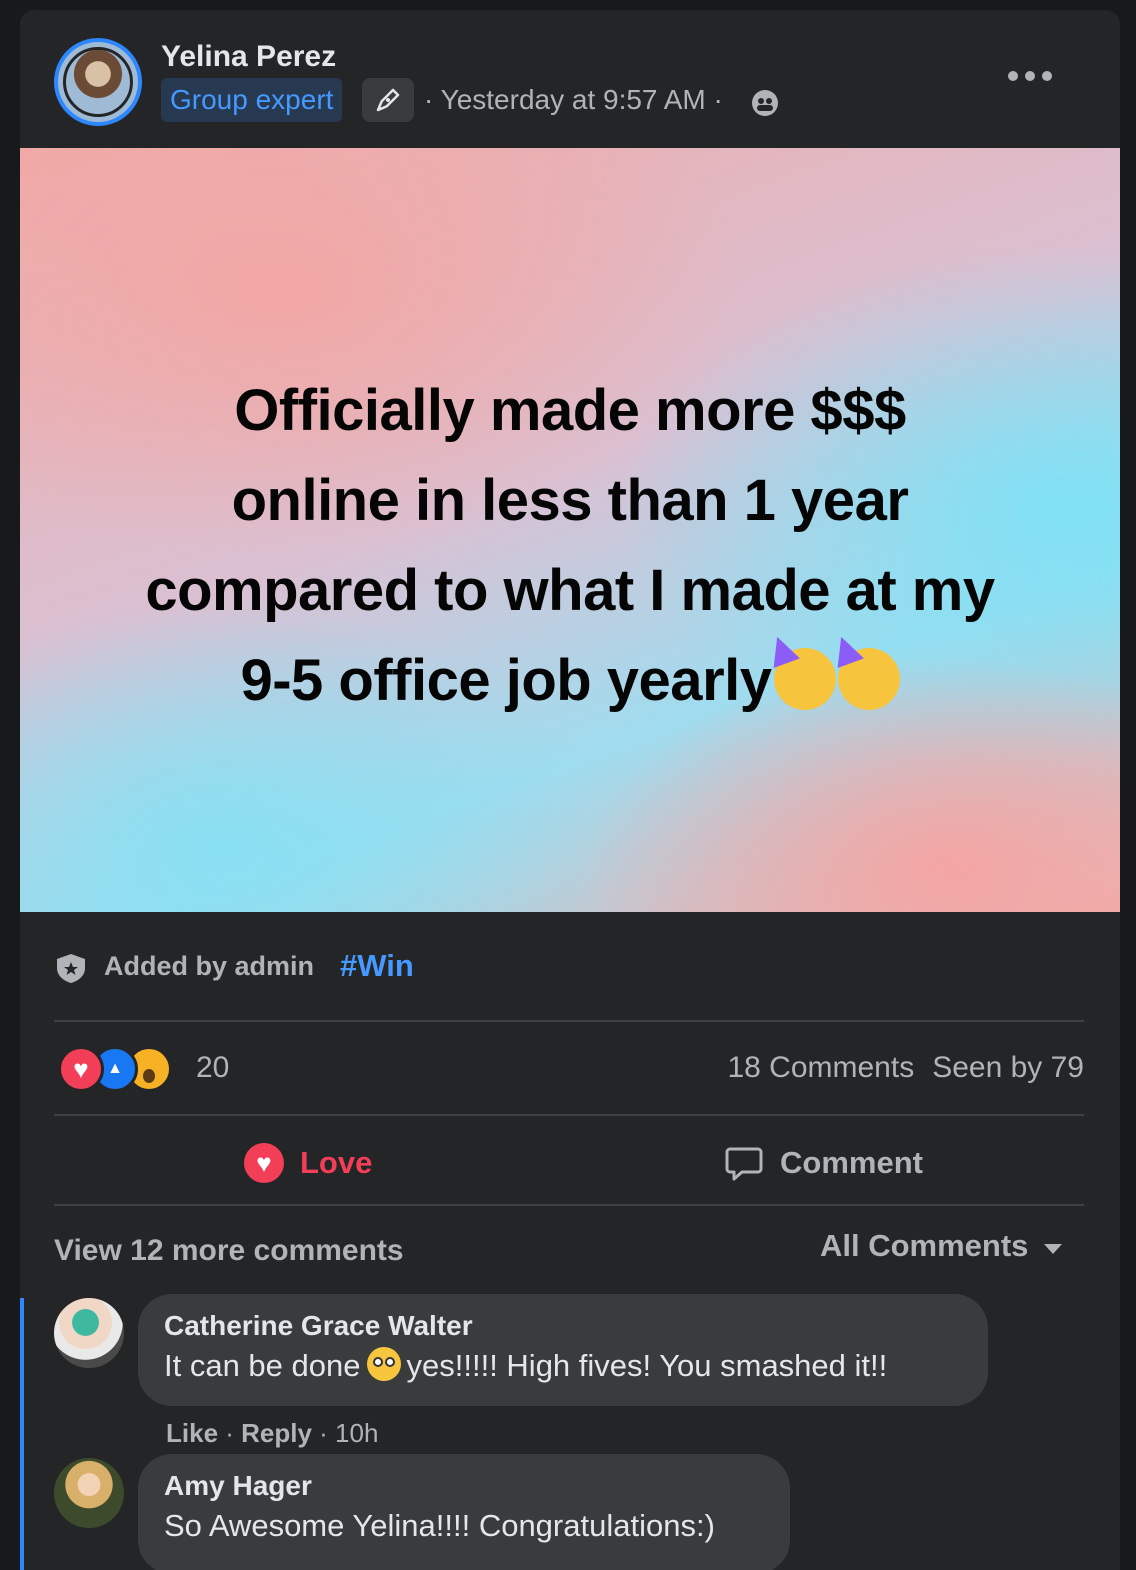 Image resolution: width=1136 pixels, height=1570 pixels. Describe the element at coordinates (229, 1251) in the screenshot. I see `view-more-comments-link: View 12 more comments` at that location.